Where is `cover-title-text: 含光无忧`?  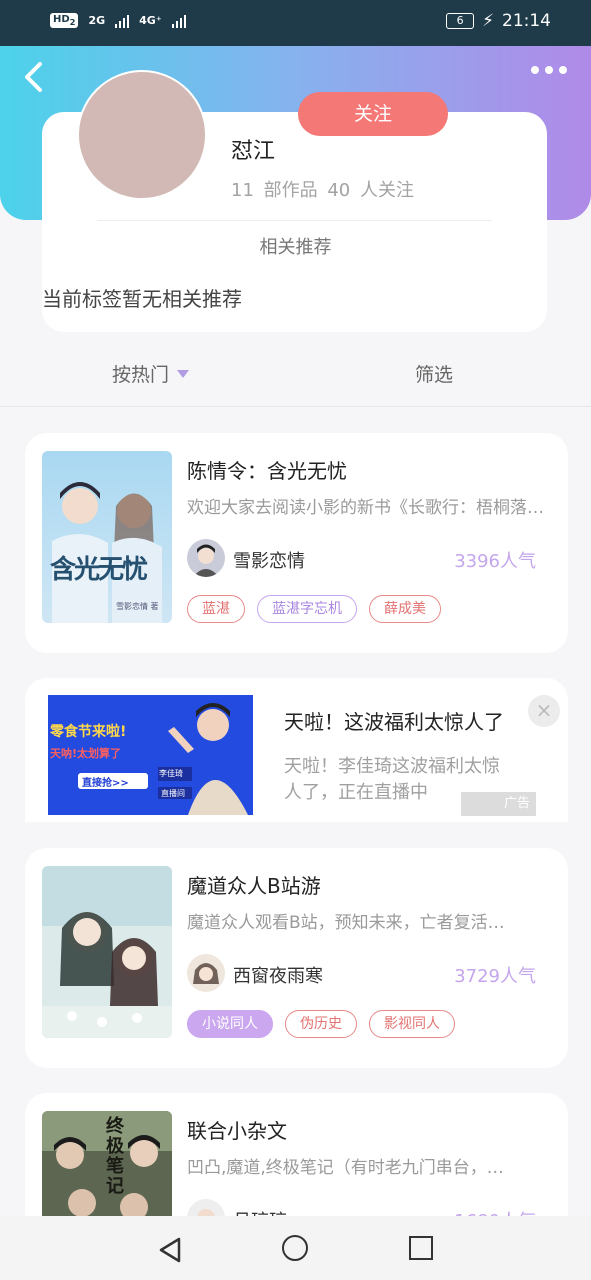 cover-title-text: 含光无忧 is located at coordinates (99, 570).